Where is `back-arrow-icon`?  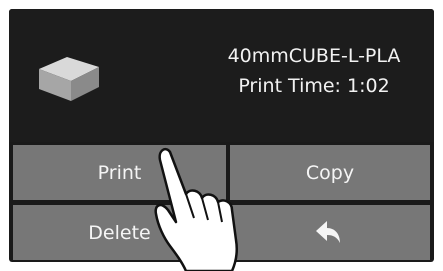 back-arrow-icon is located at coordinates (328, 231).